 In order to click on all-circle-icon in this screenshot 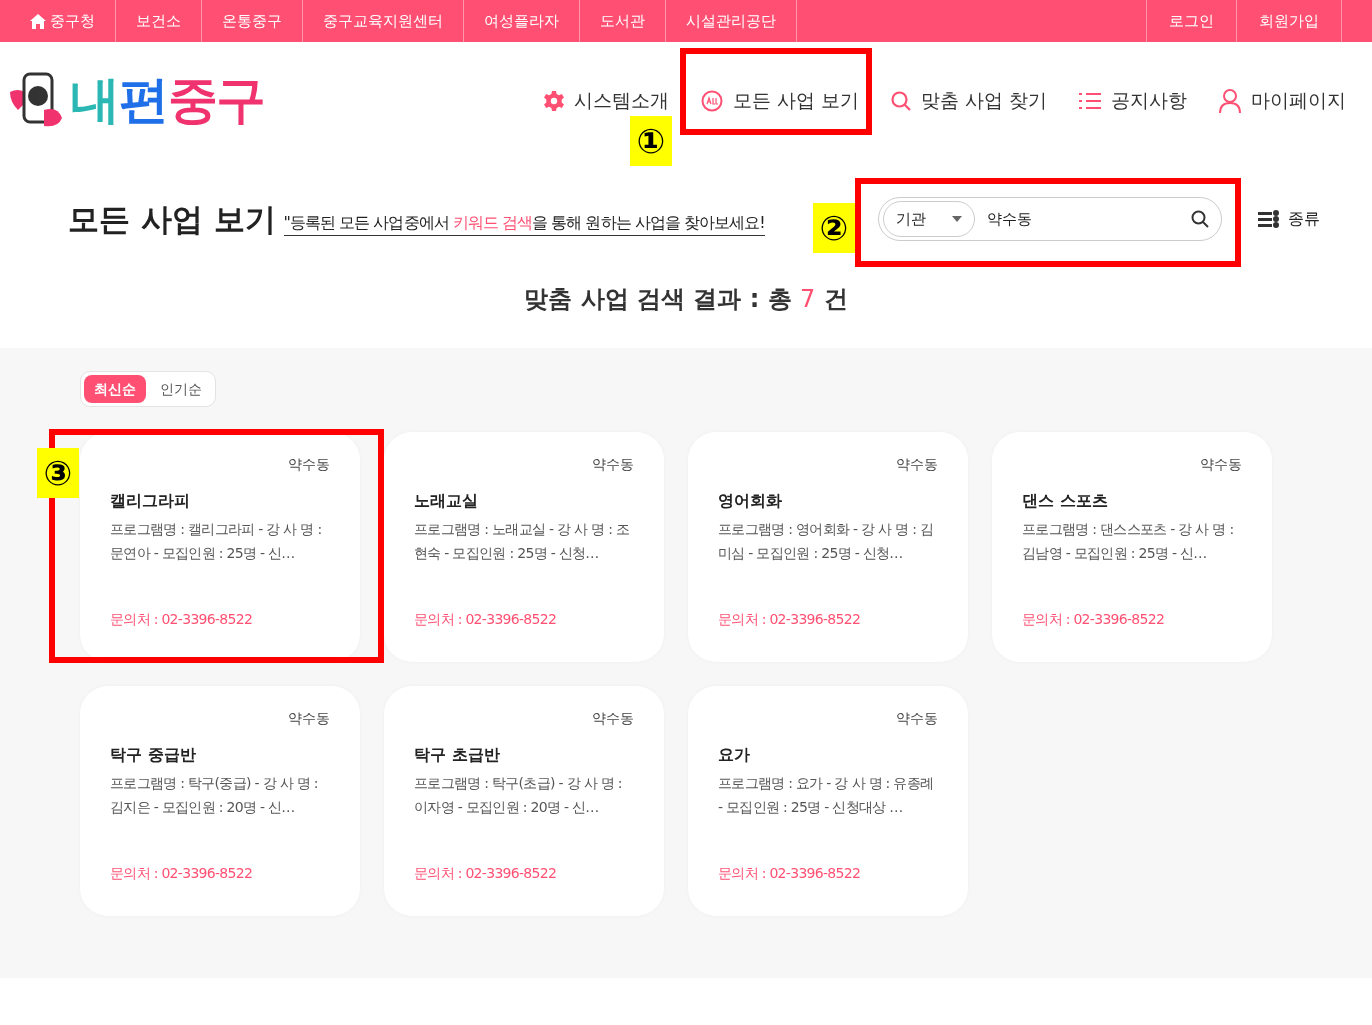, I will do `click(711, 100)`.